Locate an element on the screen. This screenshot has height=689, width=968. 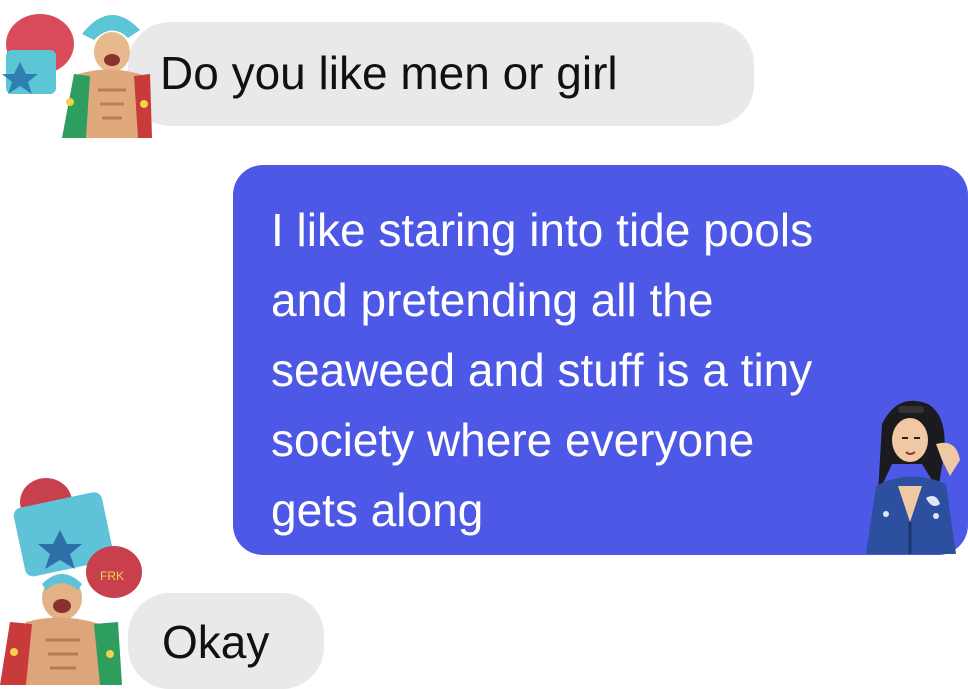
message-text-line: and pretending all the is located at coordinates (492, 300).